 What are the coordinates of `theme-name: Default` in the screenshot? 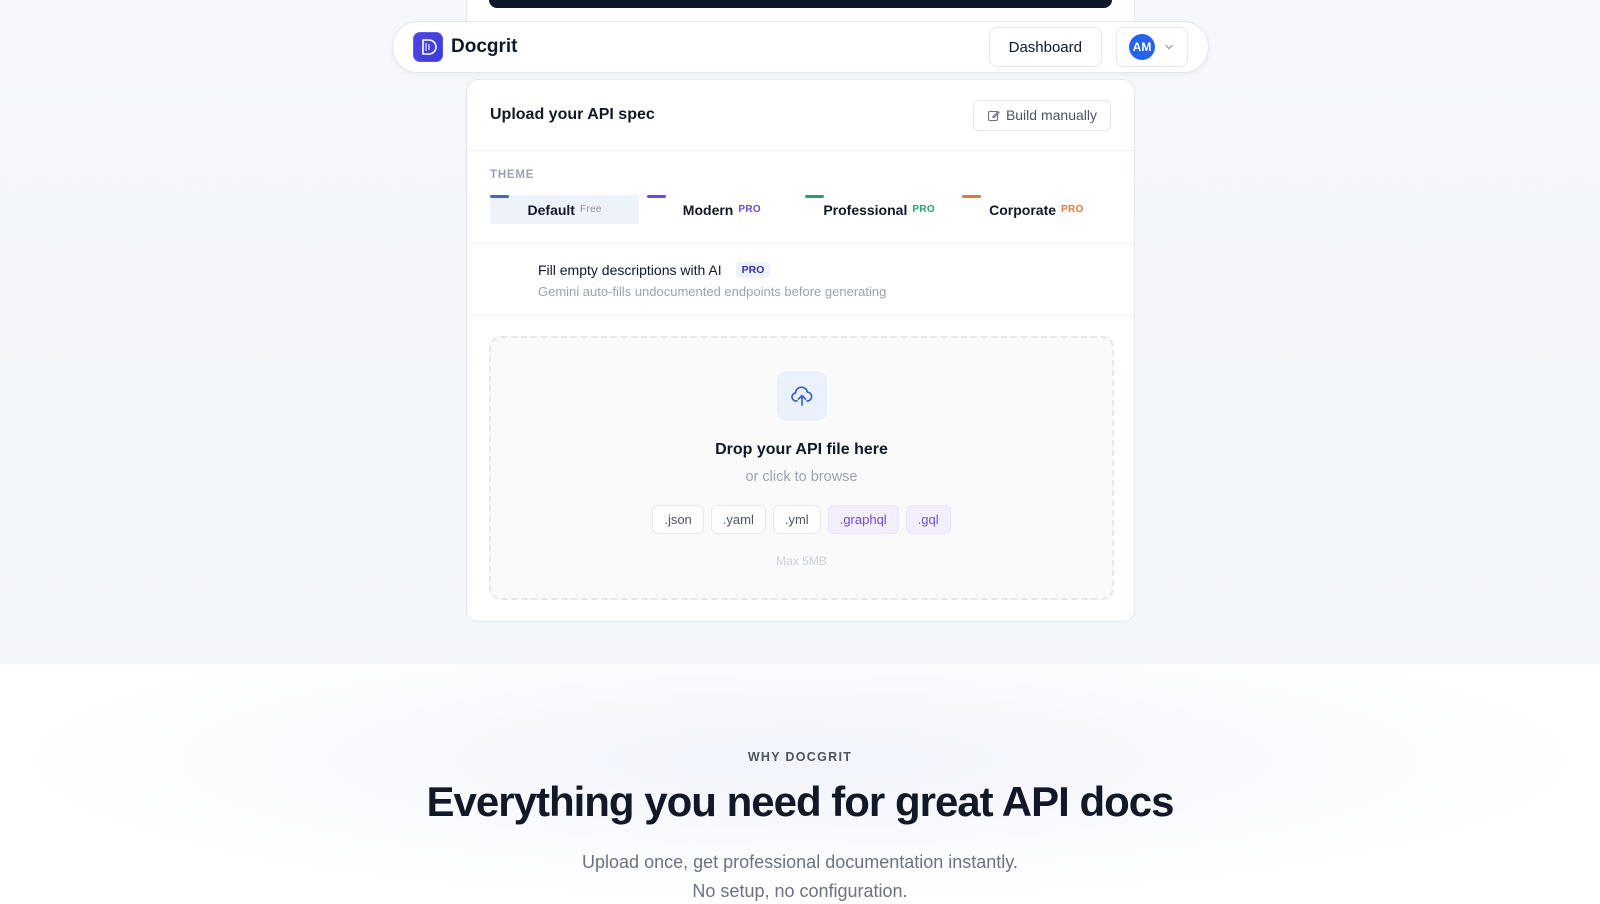 It's located at (551, 209).